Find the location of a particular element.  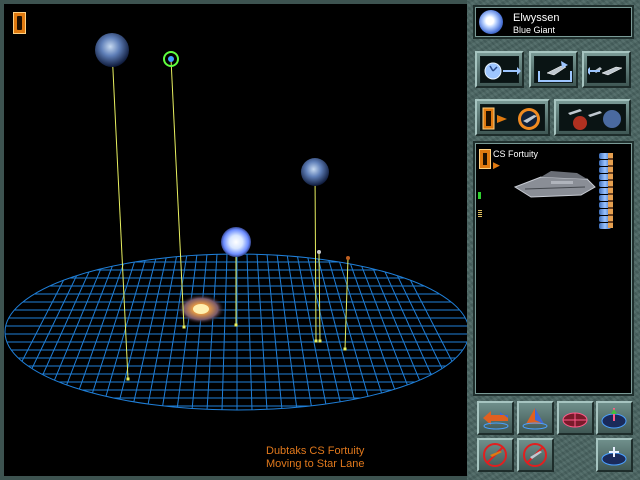

ship-info-panel: ▶ CS Fortuity is located at coordinates (553, 268).